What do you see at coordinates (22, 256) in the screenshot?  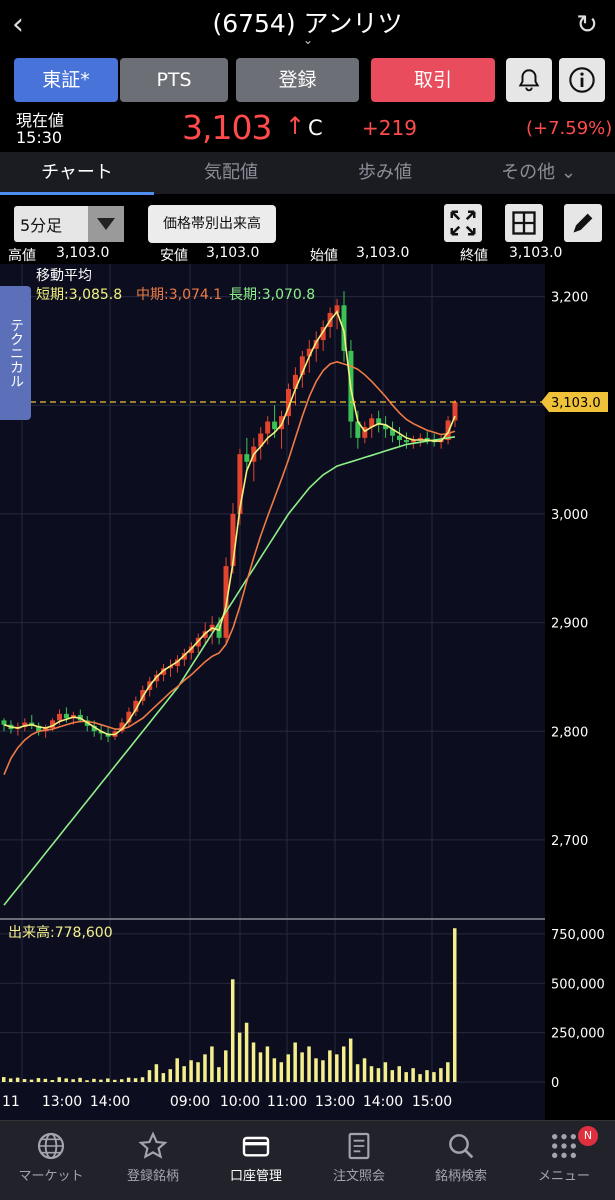 I see `high-label: 高値` at bounding box center [22, 256].